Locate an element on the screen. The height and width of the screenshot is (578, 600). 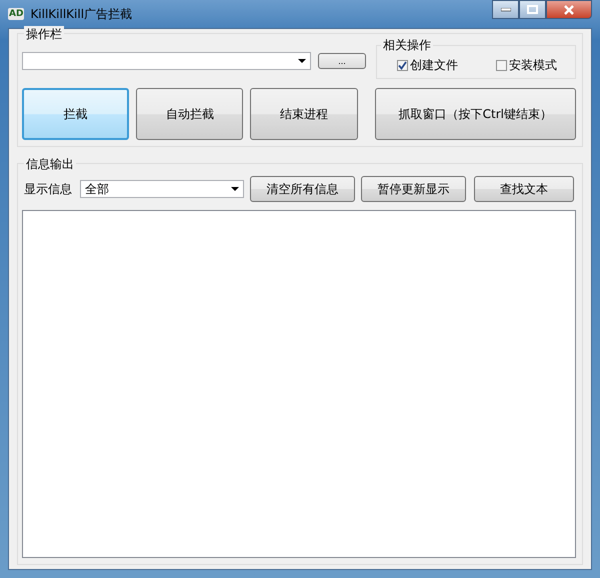
checkbox: 创建文件 is located at coordinates (427, 65).